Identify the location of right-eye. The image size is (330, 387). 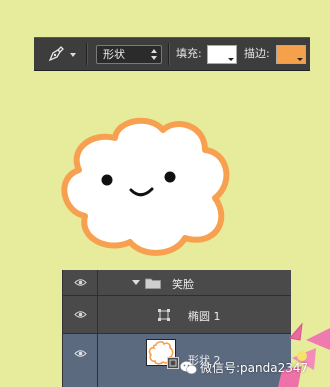
(170, 177).